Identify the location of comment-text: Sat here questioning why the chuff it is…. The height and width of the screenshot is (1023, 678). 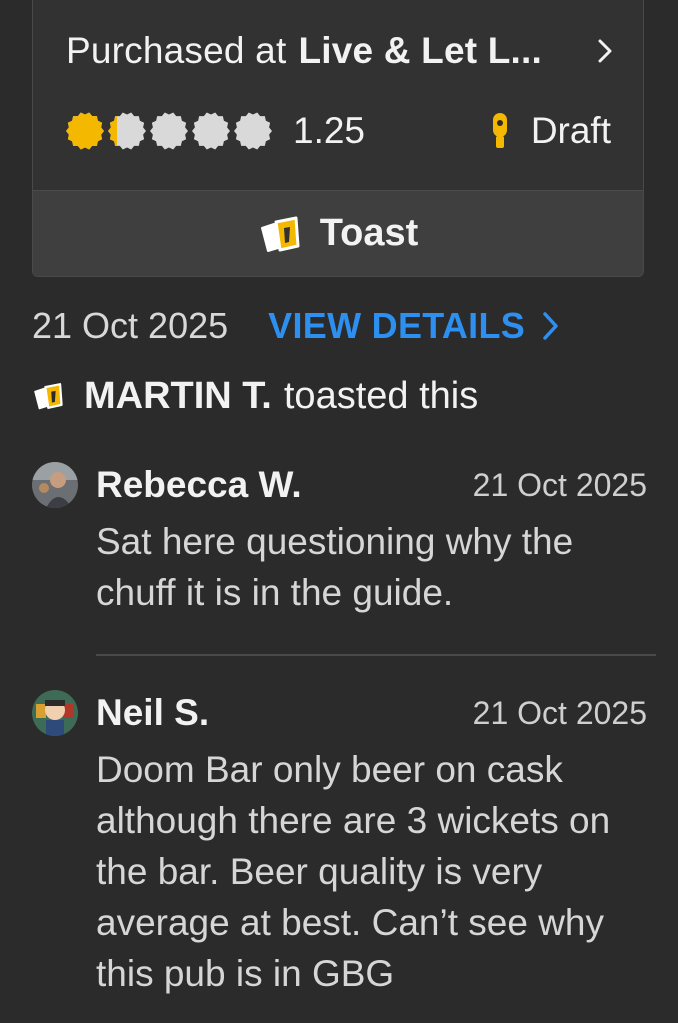
(335, 567).